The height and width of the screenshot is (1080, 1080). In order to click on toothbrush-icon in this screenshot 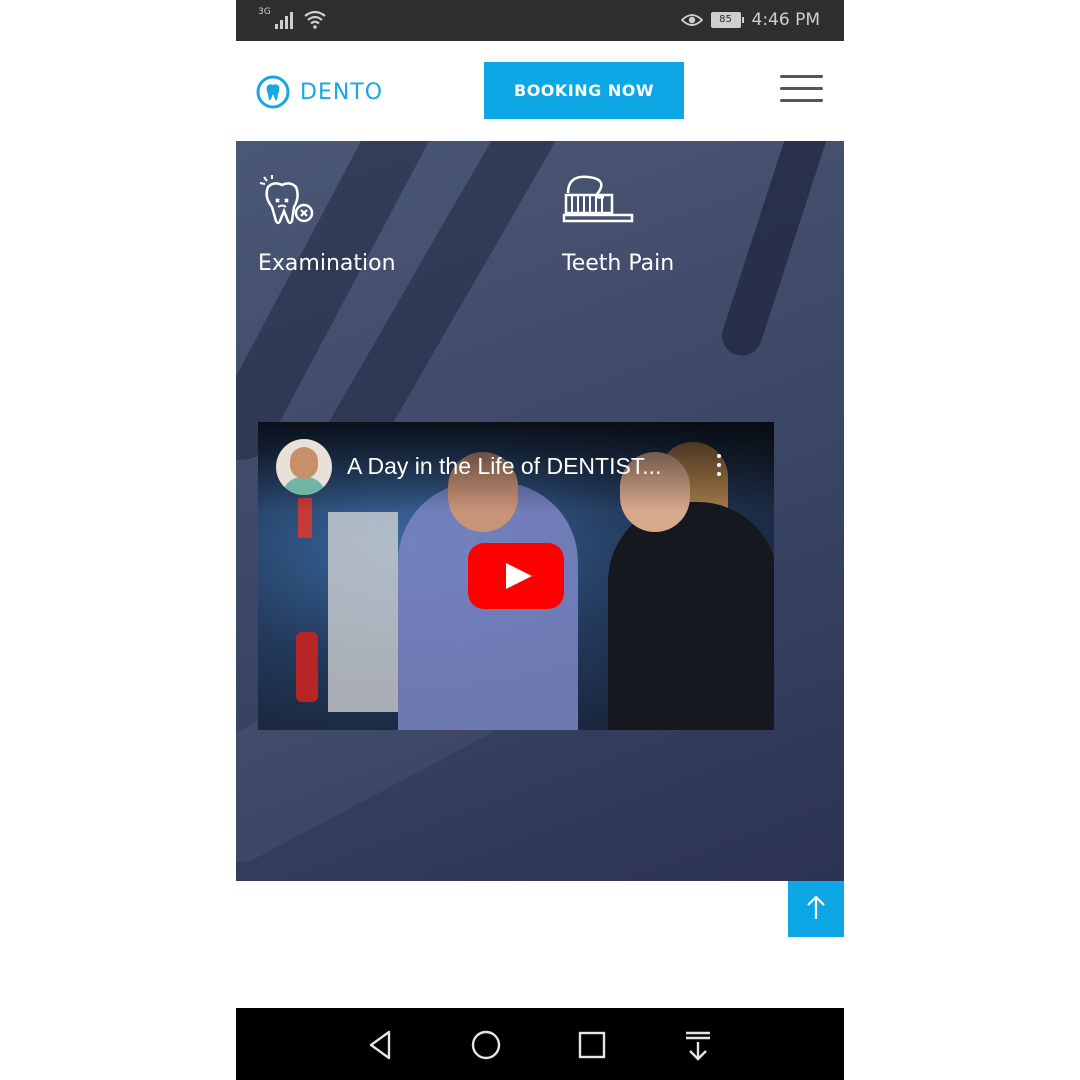, I will do `click(598, 199)`.